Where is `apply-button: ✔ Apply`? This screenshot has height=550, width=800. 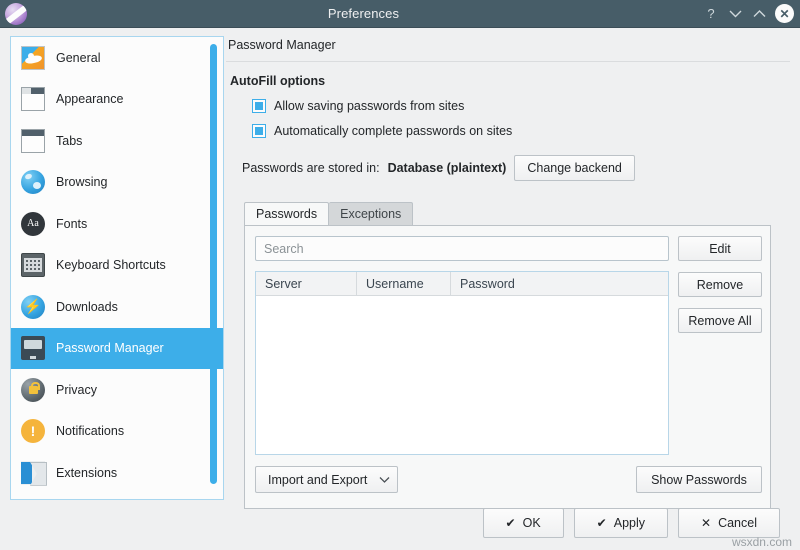
apply-button: ✔ Apply is located at coordinates (621, 523).